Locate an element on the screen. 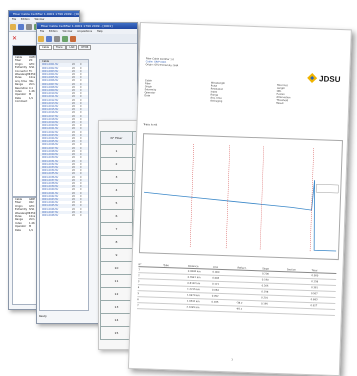 The image size is (357, 376). event-cell: 0.927 is located at coordinates (322, 306).